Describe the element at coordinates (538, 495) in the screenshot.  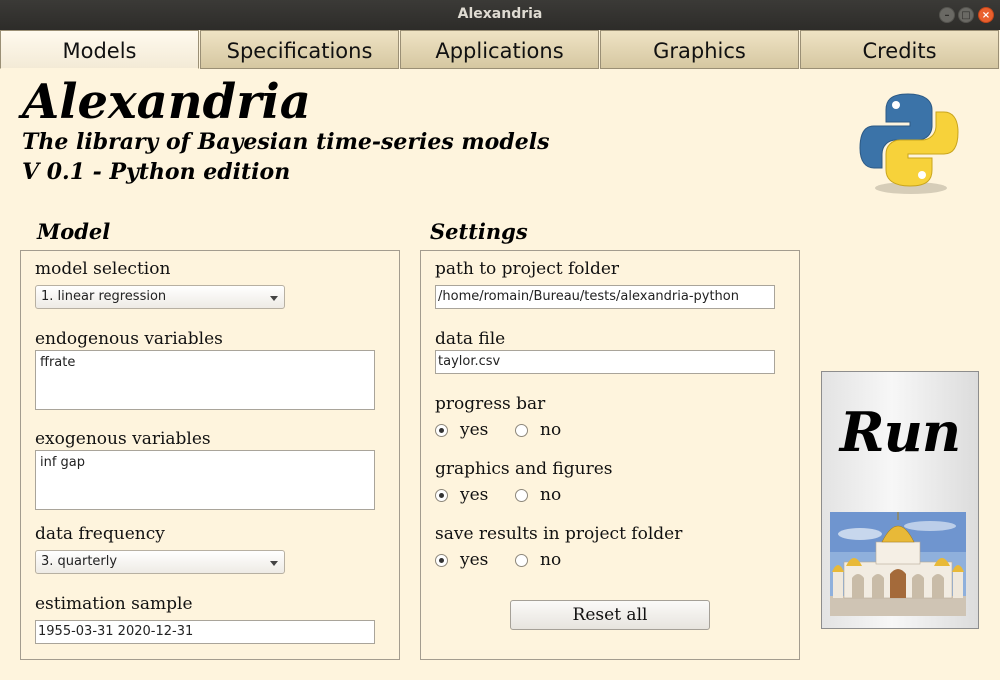
I see `graphics-no-radio: no` at that location.